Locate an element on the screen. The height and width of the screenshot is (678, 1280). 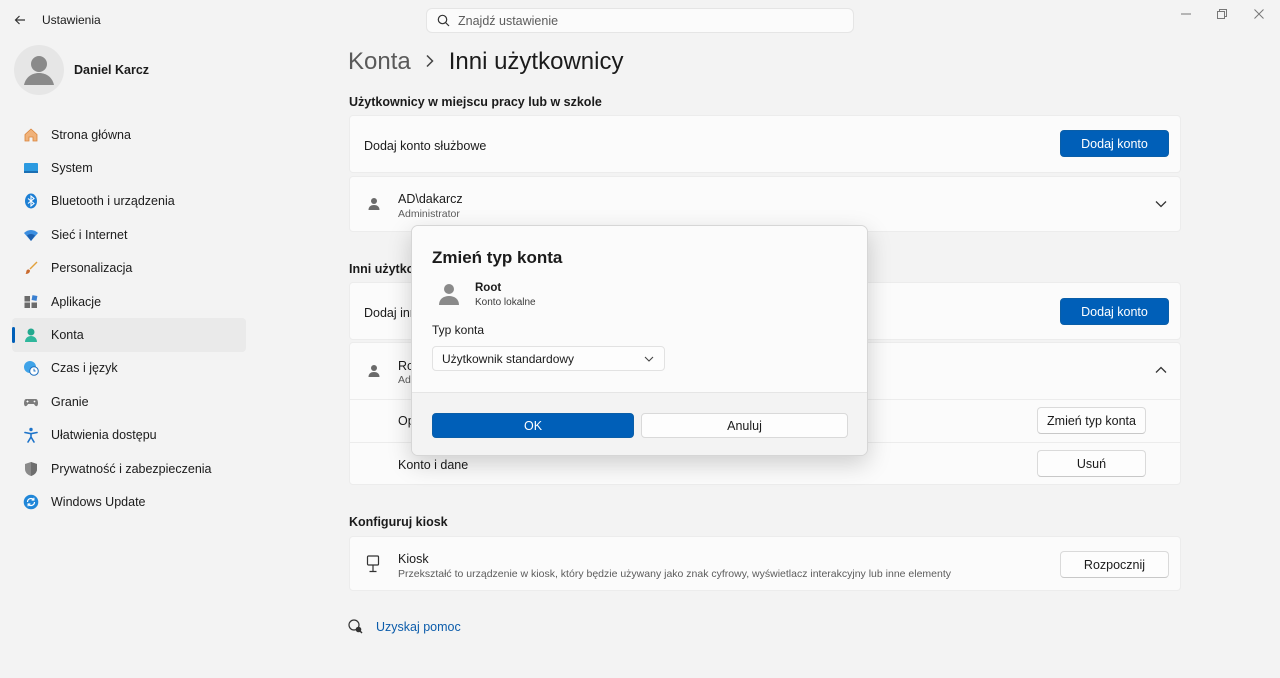
sidebar-item-label: Aplikacje is located at coordinates (76, 301).